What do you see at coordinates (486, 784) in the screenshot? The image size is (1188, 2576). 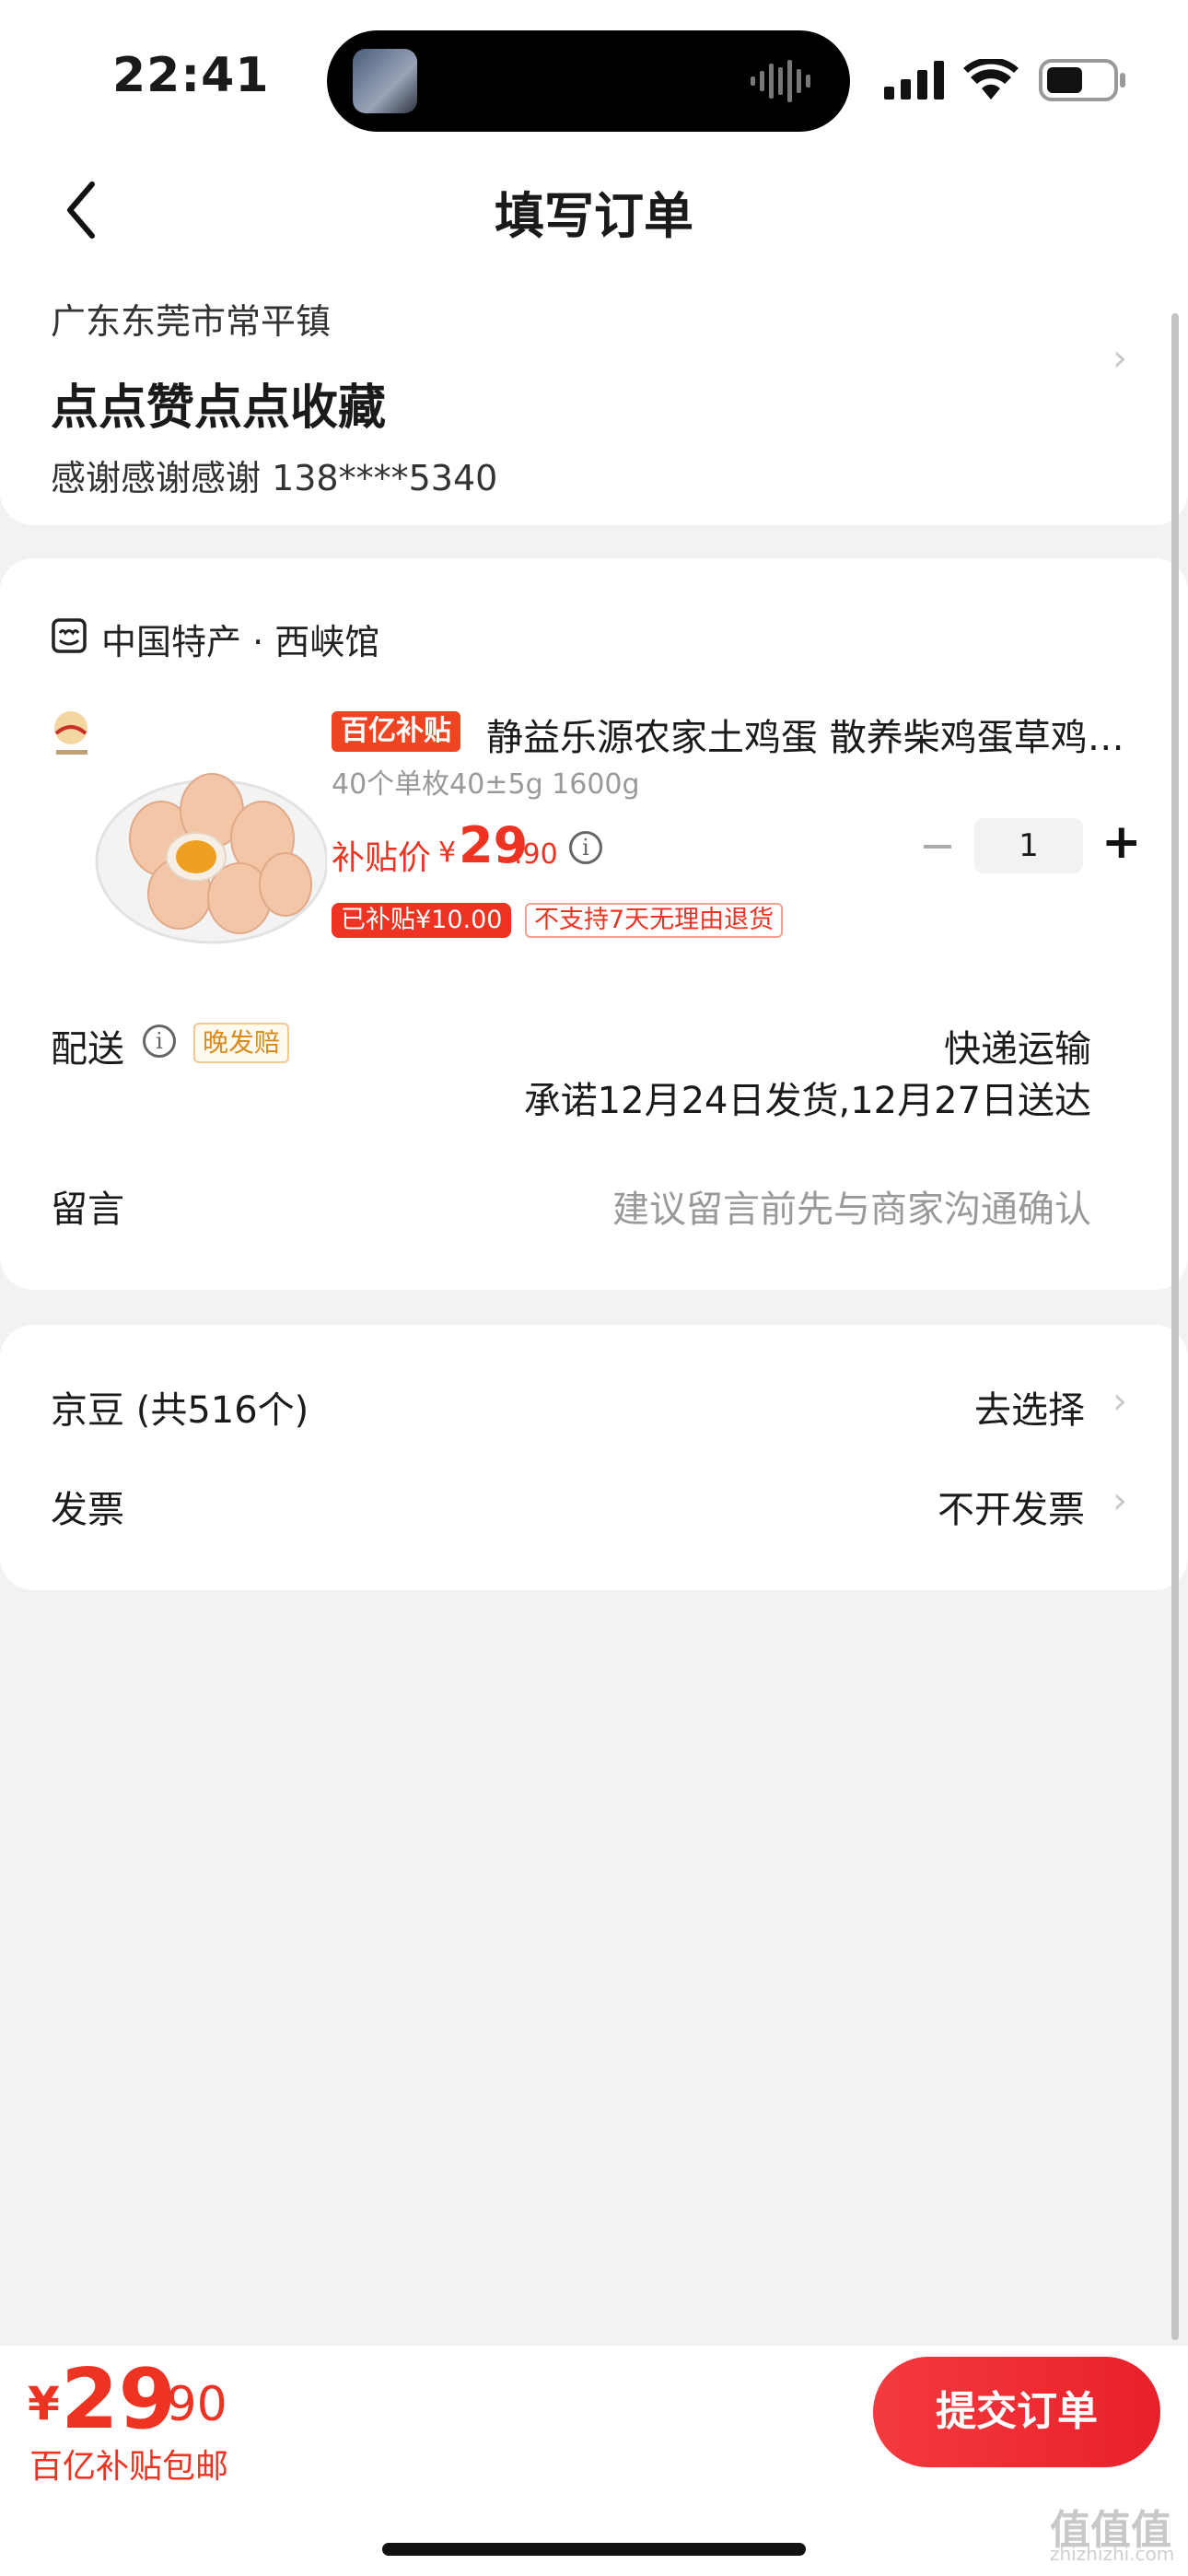 I see `product-spec: 40个单枚40±5g 1600g` at bounding box center [486, 784].